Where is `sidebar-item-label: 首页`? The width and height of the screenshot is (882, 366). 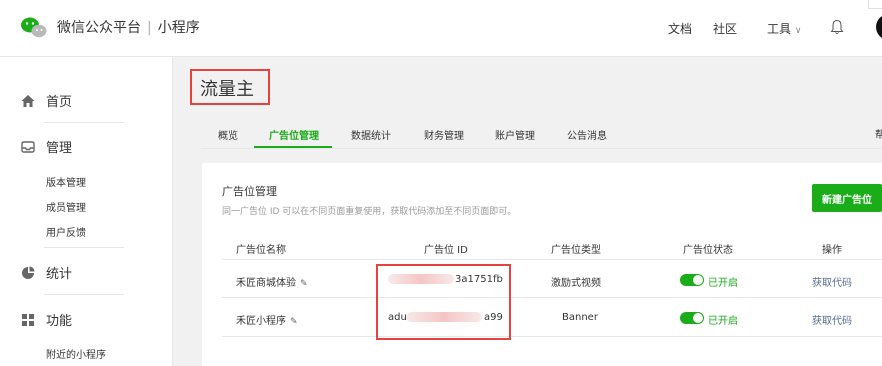 sidebar-item-label: 首页 is located at coordinates (59, 102).